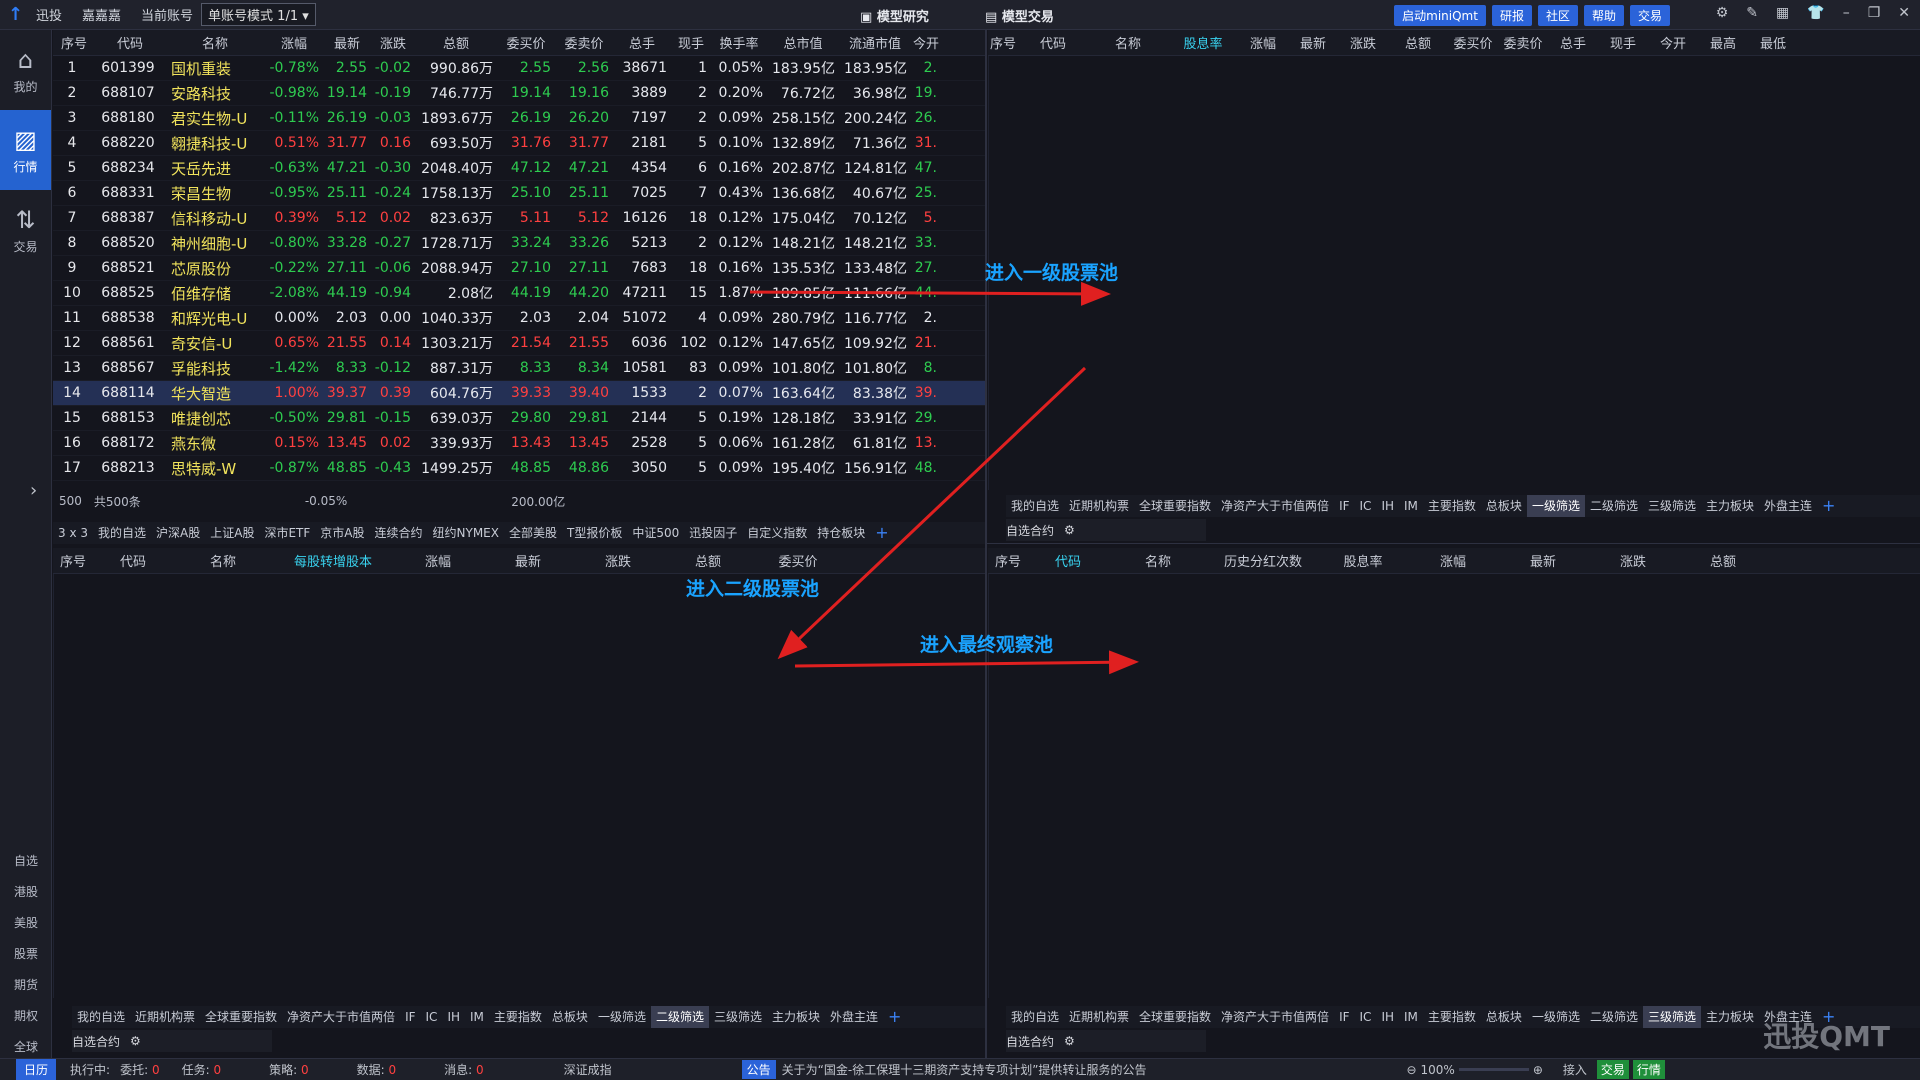  I want to click on annotation-pool1: 进入一级股票池, so click(1052, 273).